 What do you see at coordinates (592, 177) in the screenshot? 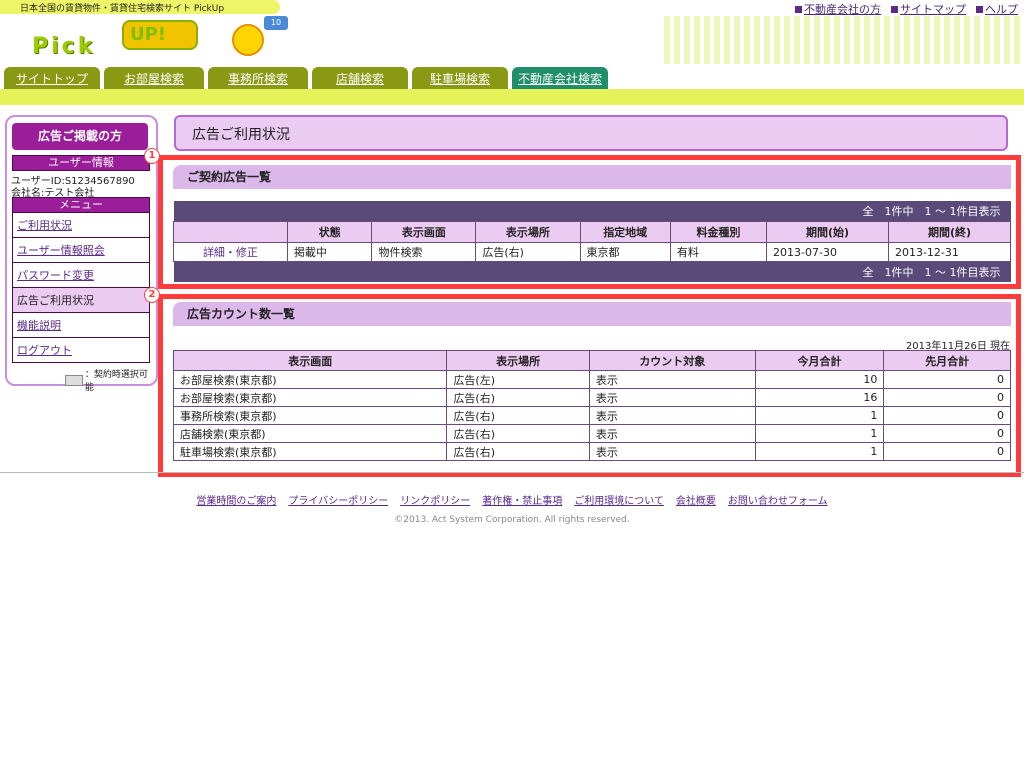
I see `contracts-heading: ご契約広告一覧` at bounding box center [592, 177].